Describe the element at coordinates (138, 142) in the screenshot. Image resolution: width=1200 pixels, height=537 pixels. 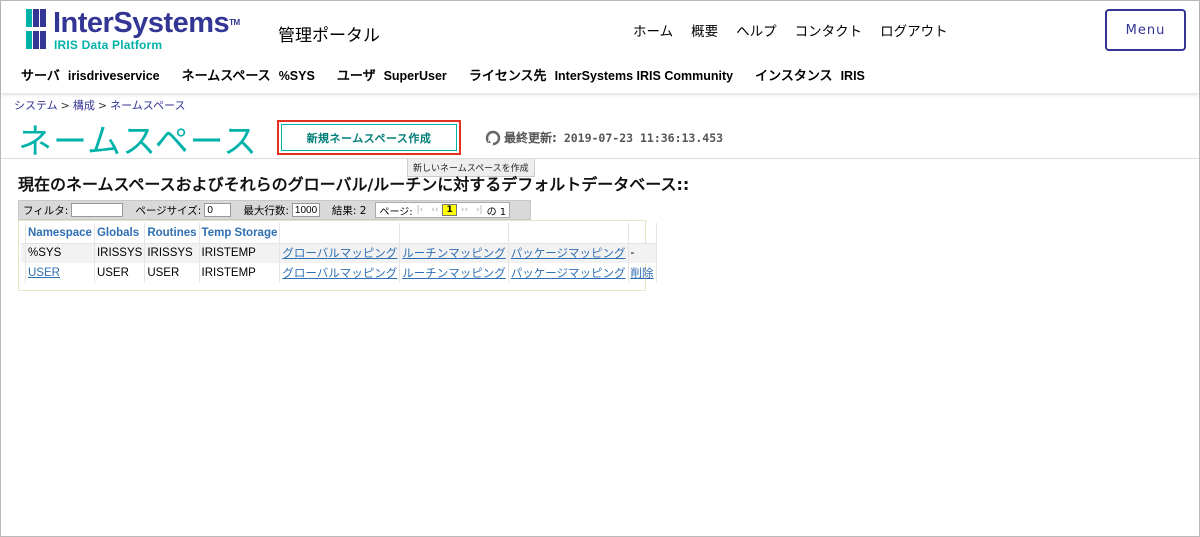
I see `page-title: ネームスペース` at that location.